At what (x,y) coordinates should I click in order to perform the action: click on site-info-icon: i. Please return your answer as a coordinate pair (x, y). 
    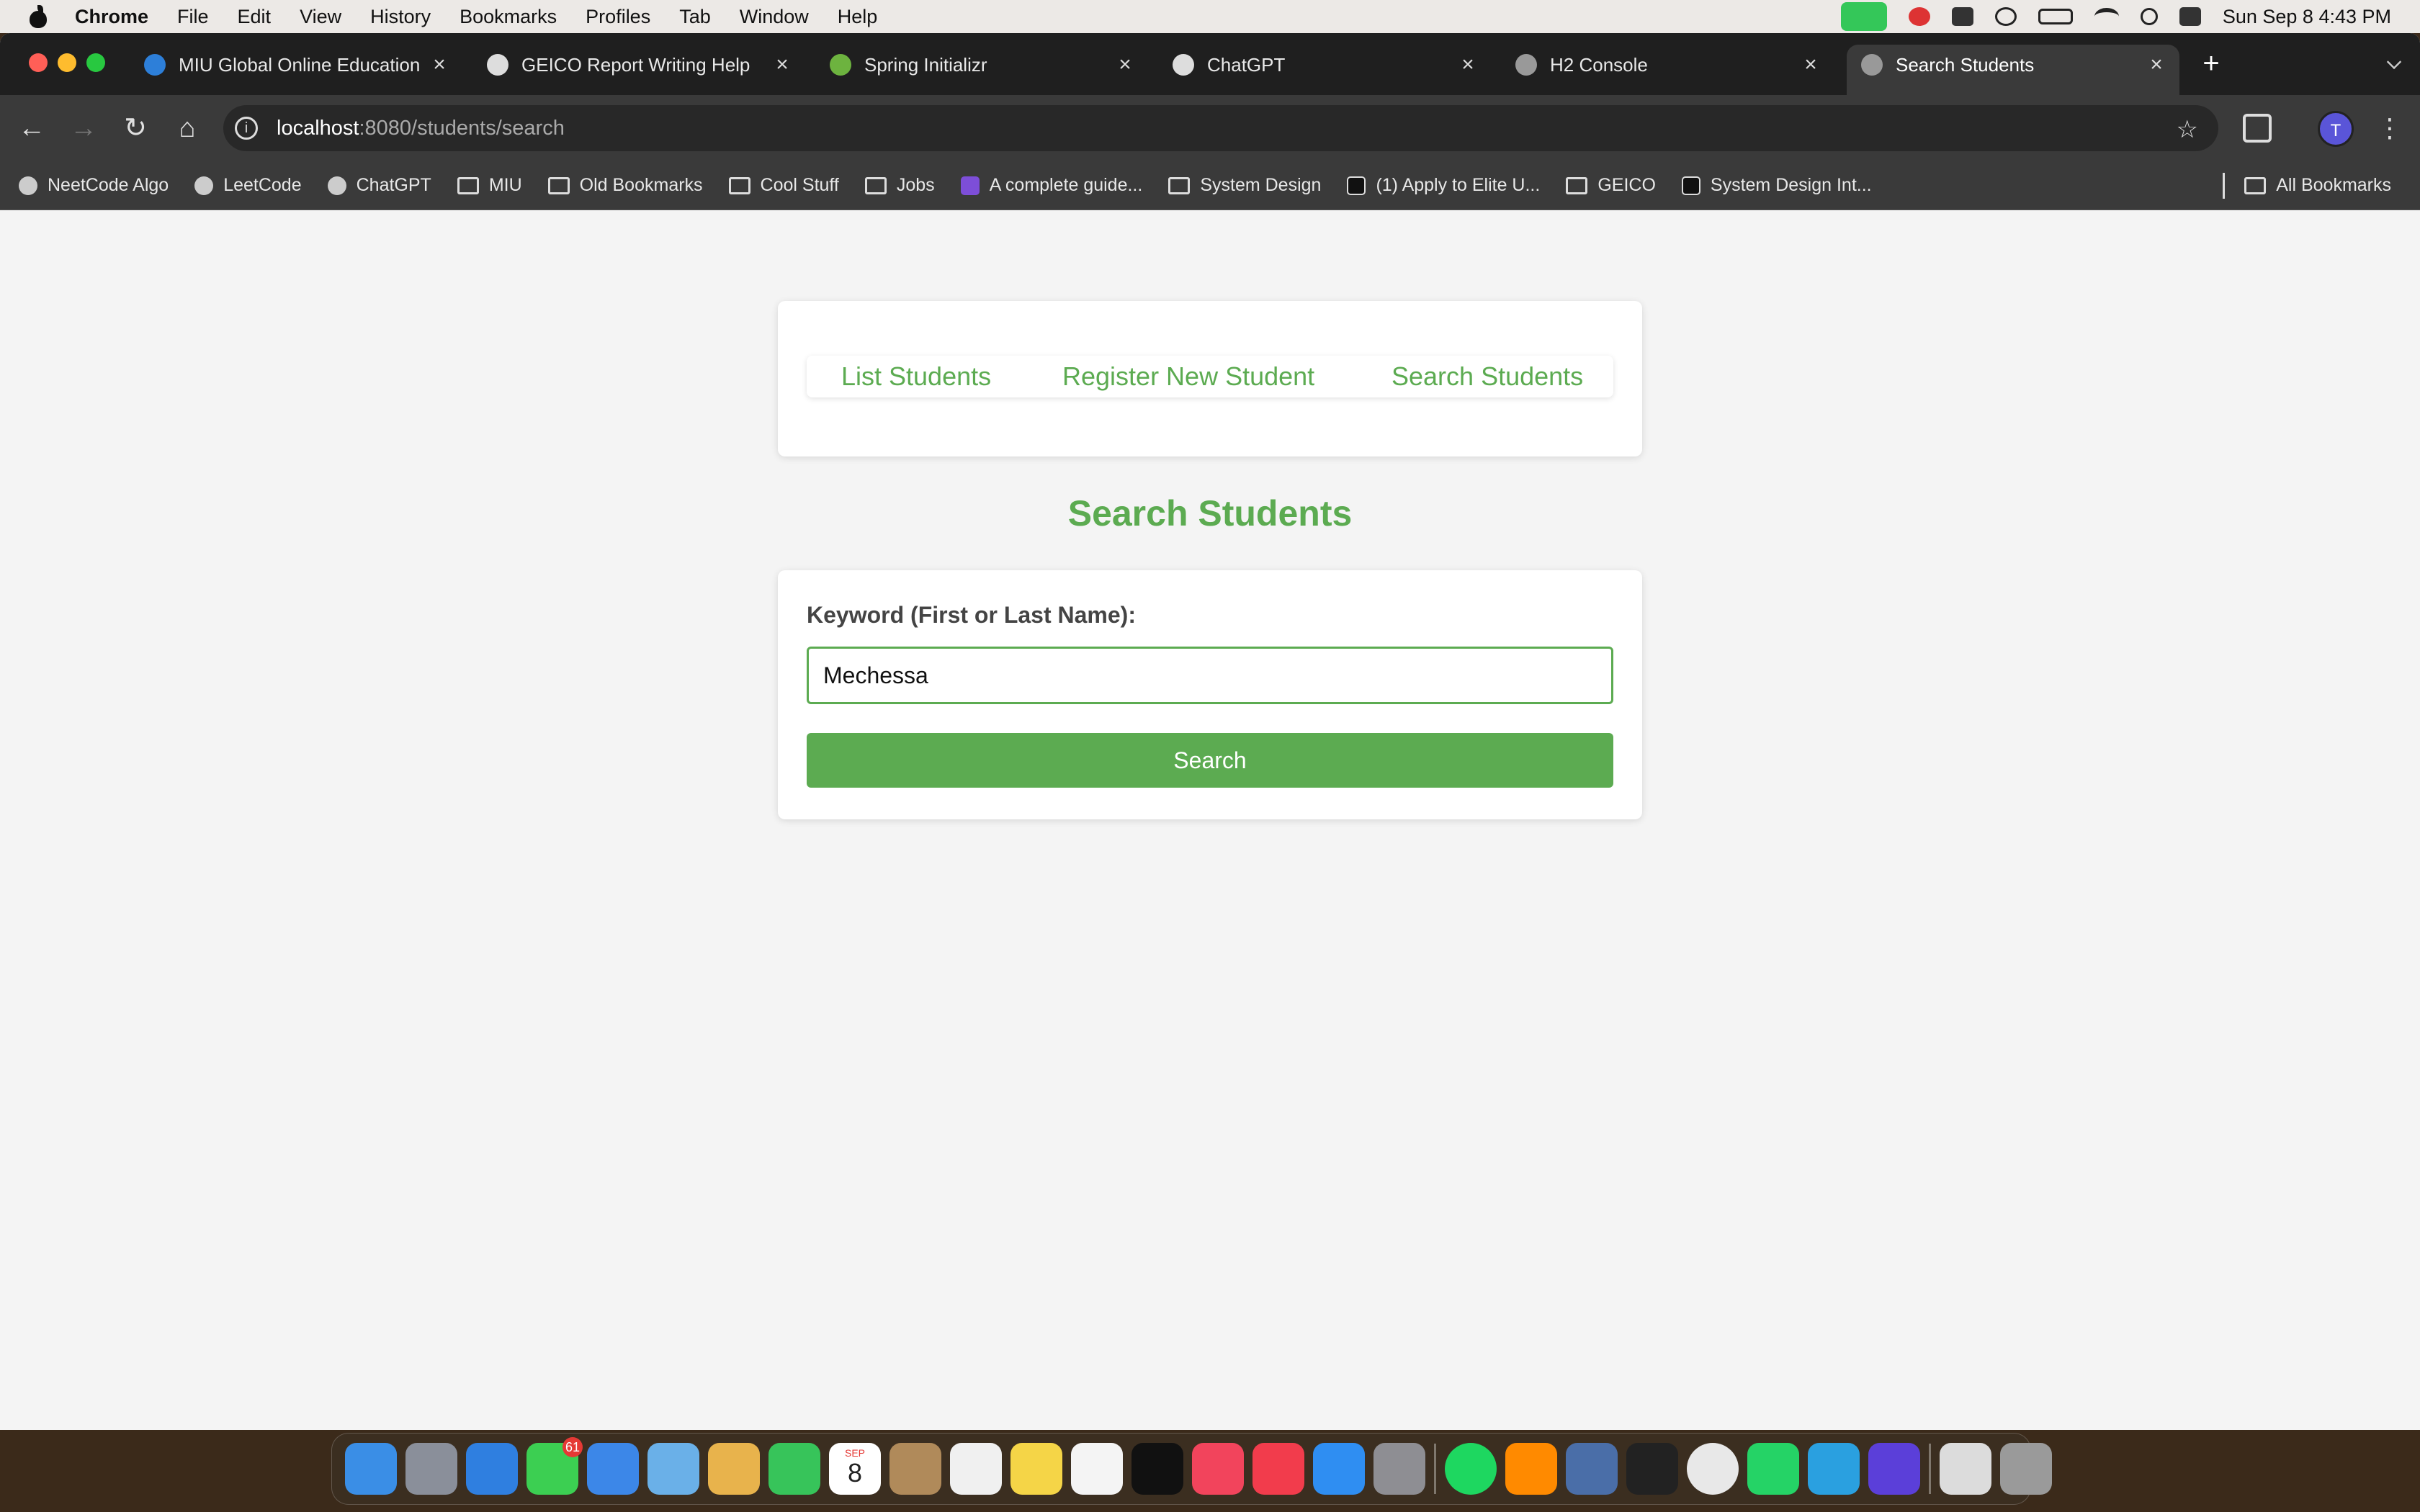
    Looking at the image, I should click on (246, 128).